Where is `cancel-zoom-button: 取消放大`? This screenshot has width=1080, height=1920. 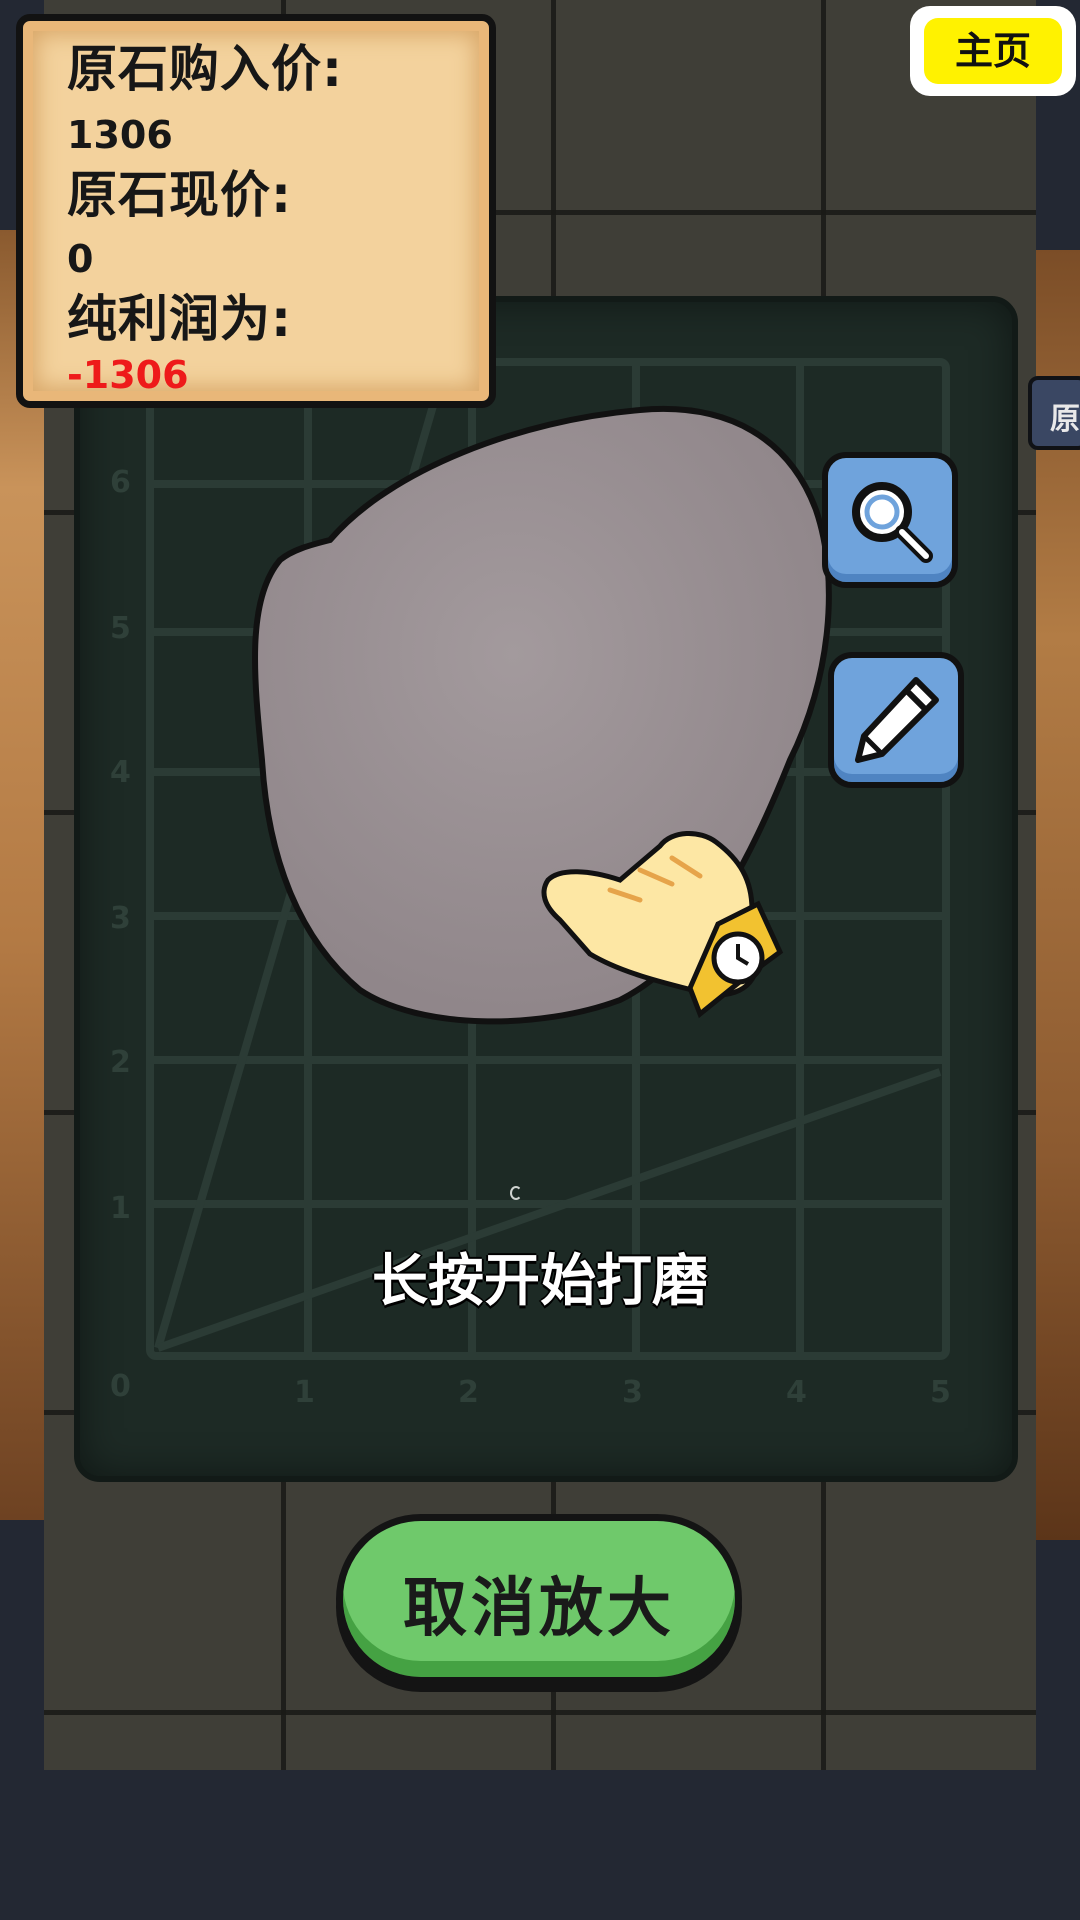 cancel-zoom-button: 取消放大 is located at coordinates (539, 1599).